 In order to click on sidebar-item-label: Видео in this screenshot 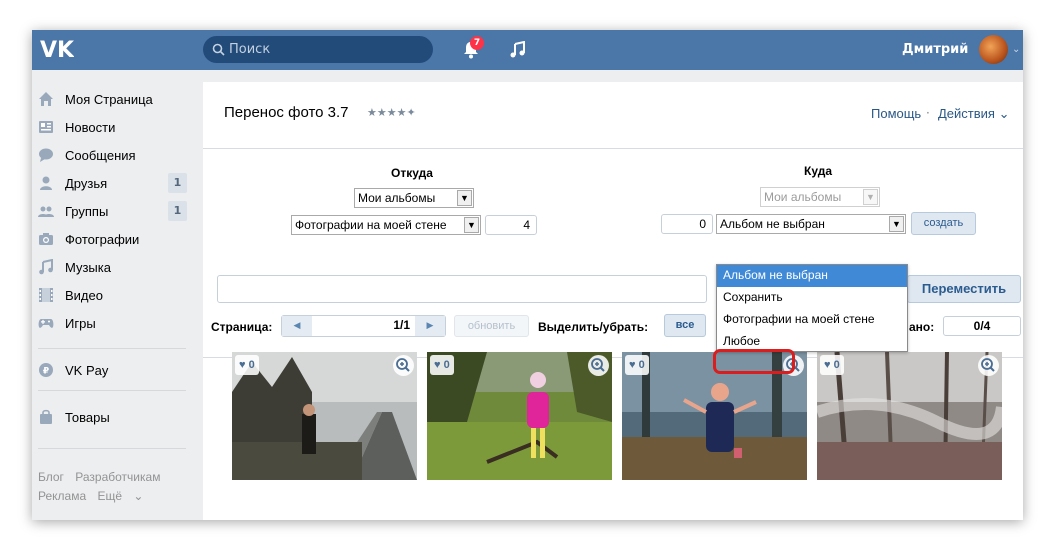, I will do `click(84, 295)`.